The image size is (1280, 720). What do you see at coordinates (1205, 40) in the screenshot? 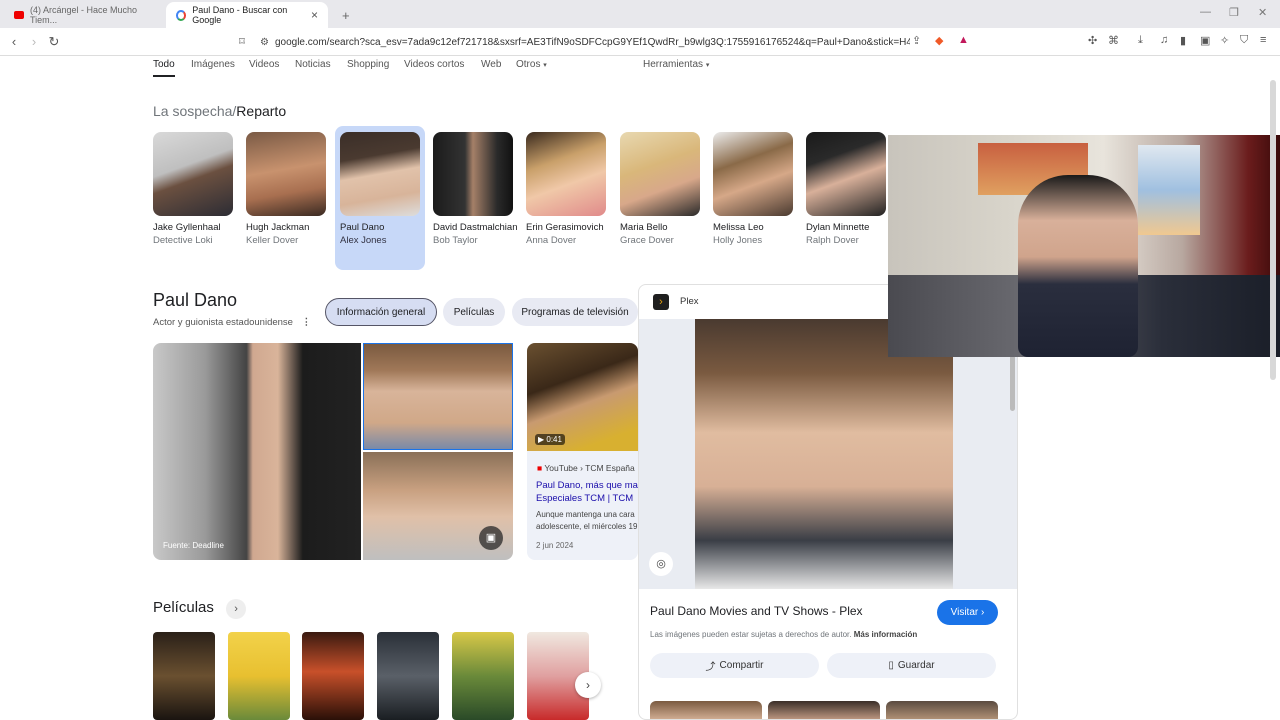
I see `wallet-icon: ▣` at bounding box center [1205, 40].